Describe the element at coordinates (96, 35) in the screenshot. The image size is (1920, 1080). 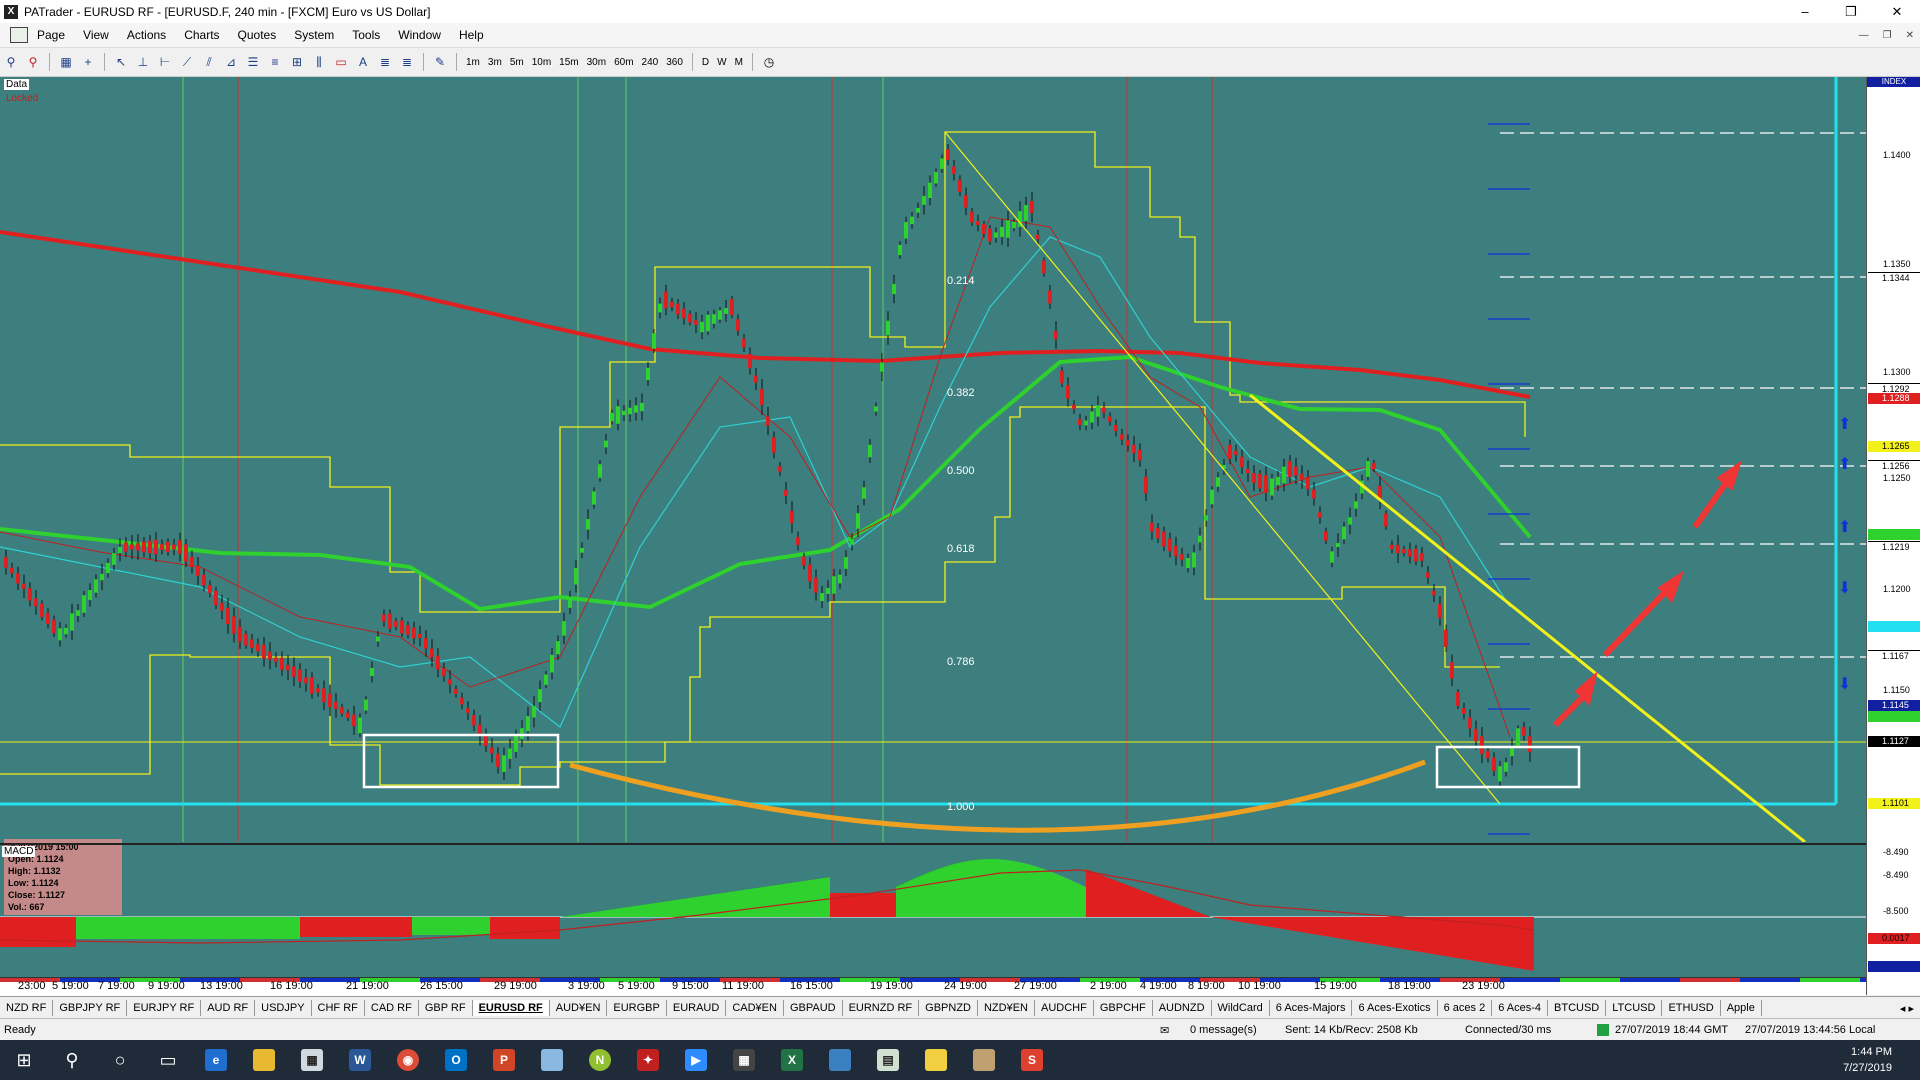
I see `menu-view: View` at that location.